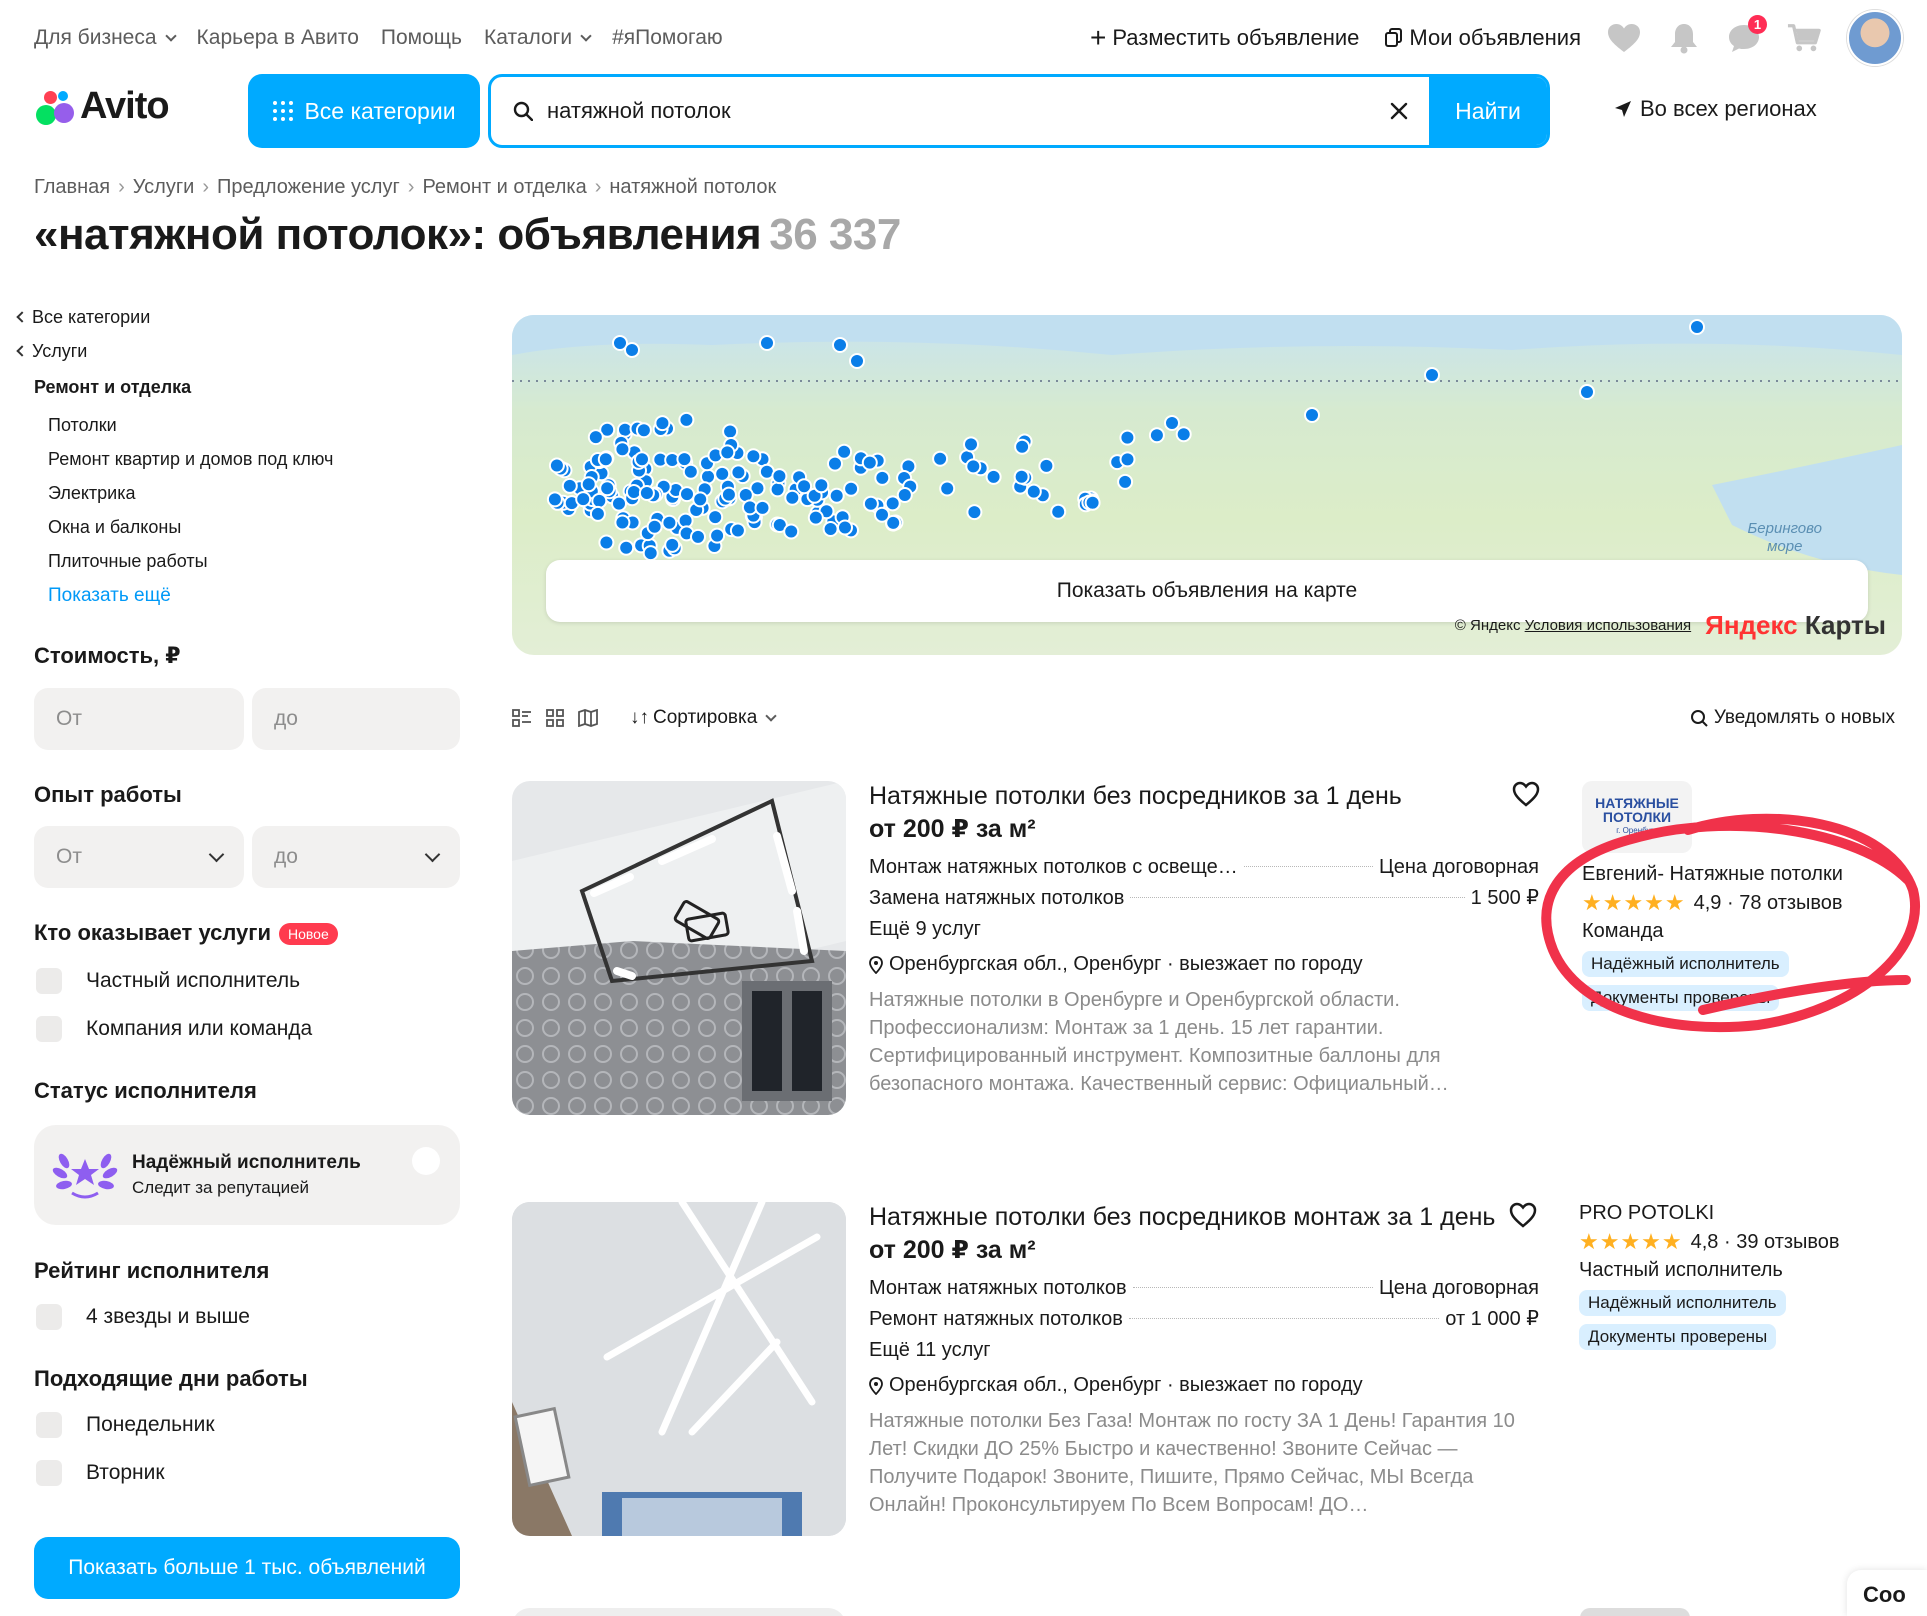 The height and width of the screenshot is (1616, 1927). What do you see at coordinates (421, 38) in the screenshot?
I see `help-link: Помощь` at bounding box center [421, 38].